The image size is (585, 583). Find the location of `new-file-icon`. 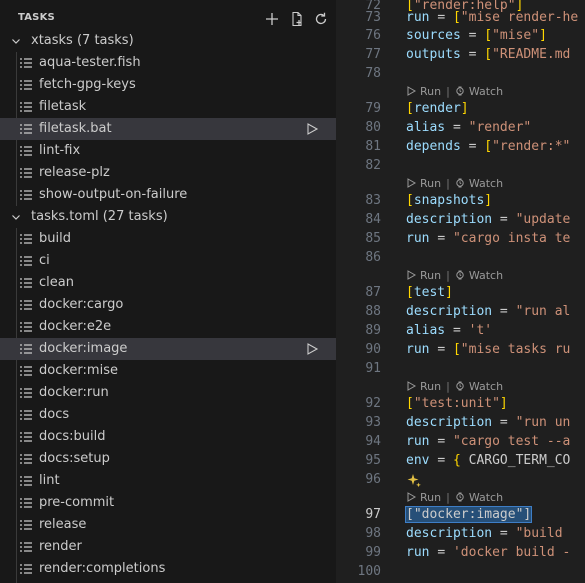

new-file-icon is located at coordinates (297, 19).